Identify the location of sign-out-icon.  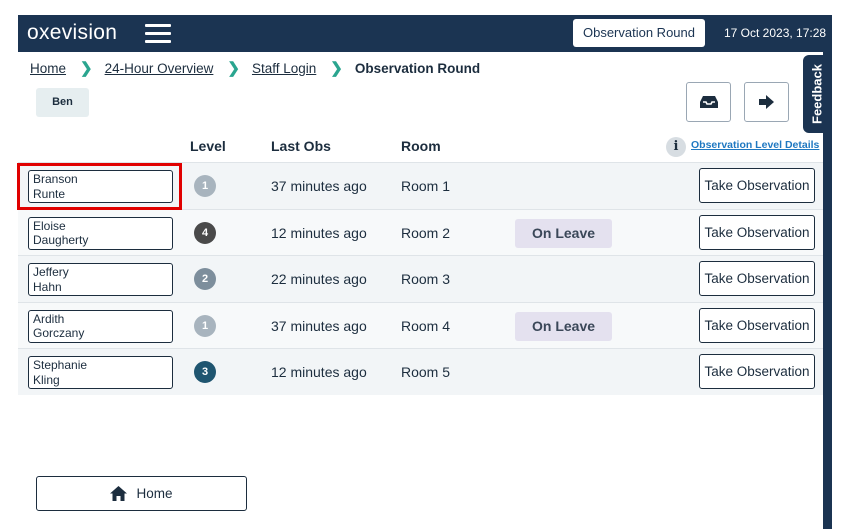
(766, 102).